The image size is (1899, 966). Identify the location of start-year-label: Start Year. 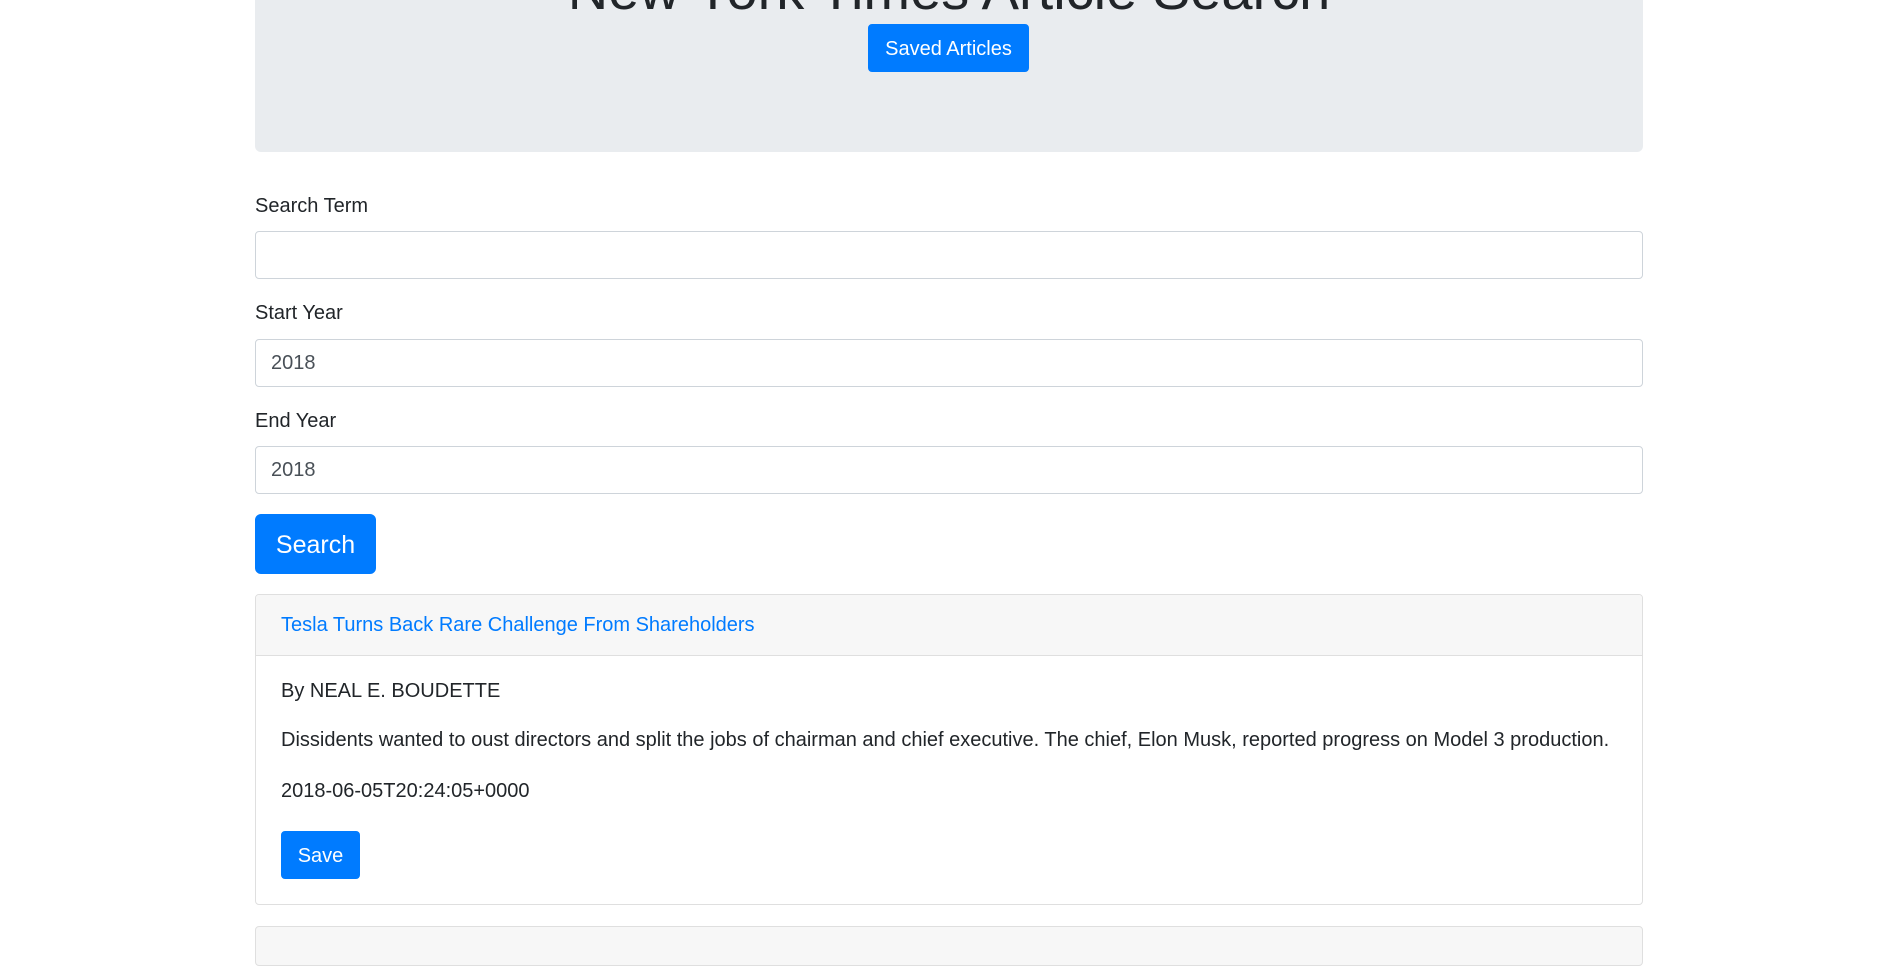
(299, 313).